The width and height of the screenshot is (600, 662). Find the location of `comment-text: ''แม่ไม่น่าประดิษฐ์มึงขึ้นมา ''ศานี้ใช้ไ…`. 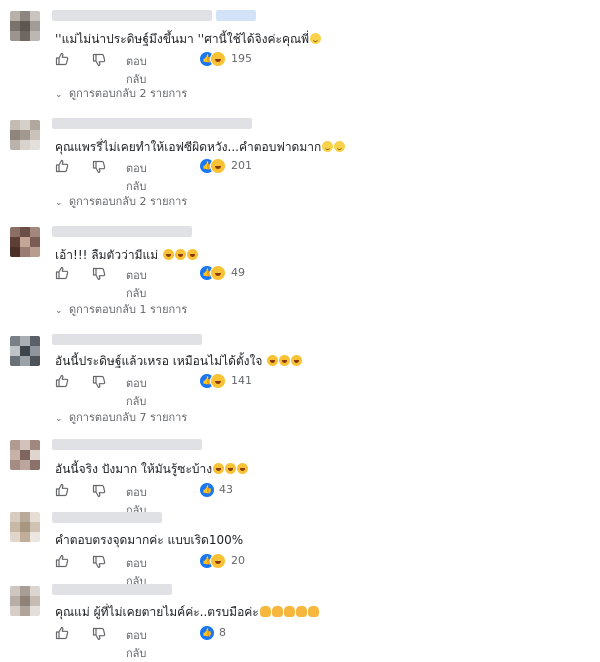

comment-text: ''แม่ไม่น่าประดิษฐ์มึงขึ้นมา ''ศานี้ใช้ไ… is located at coordinates (188, 39).